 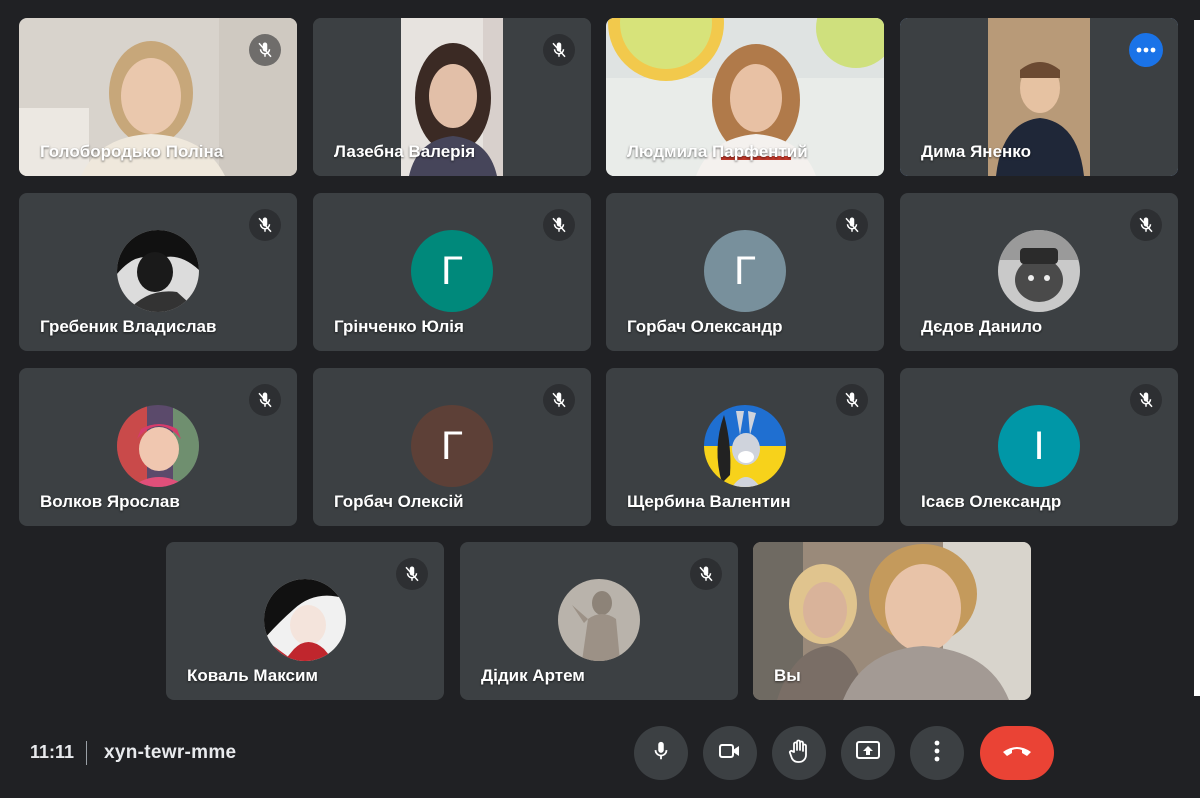 I want to click on microphone-button, so click(x=661, y=753).